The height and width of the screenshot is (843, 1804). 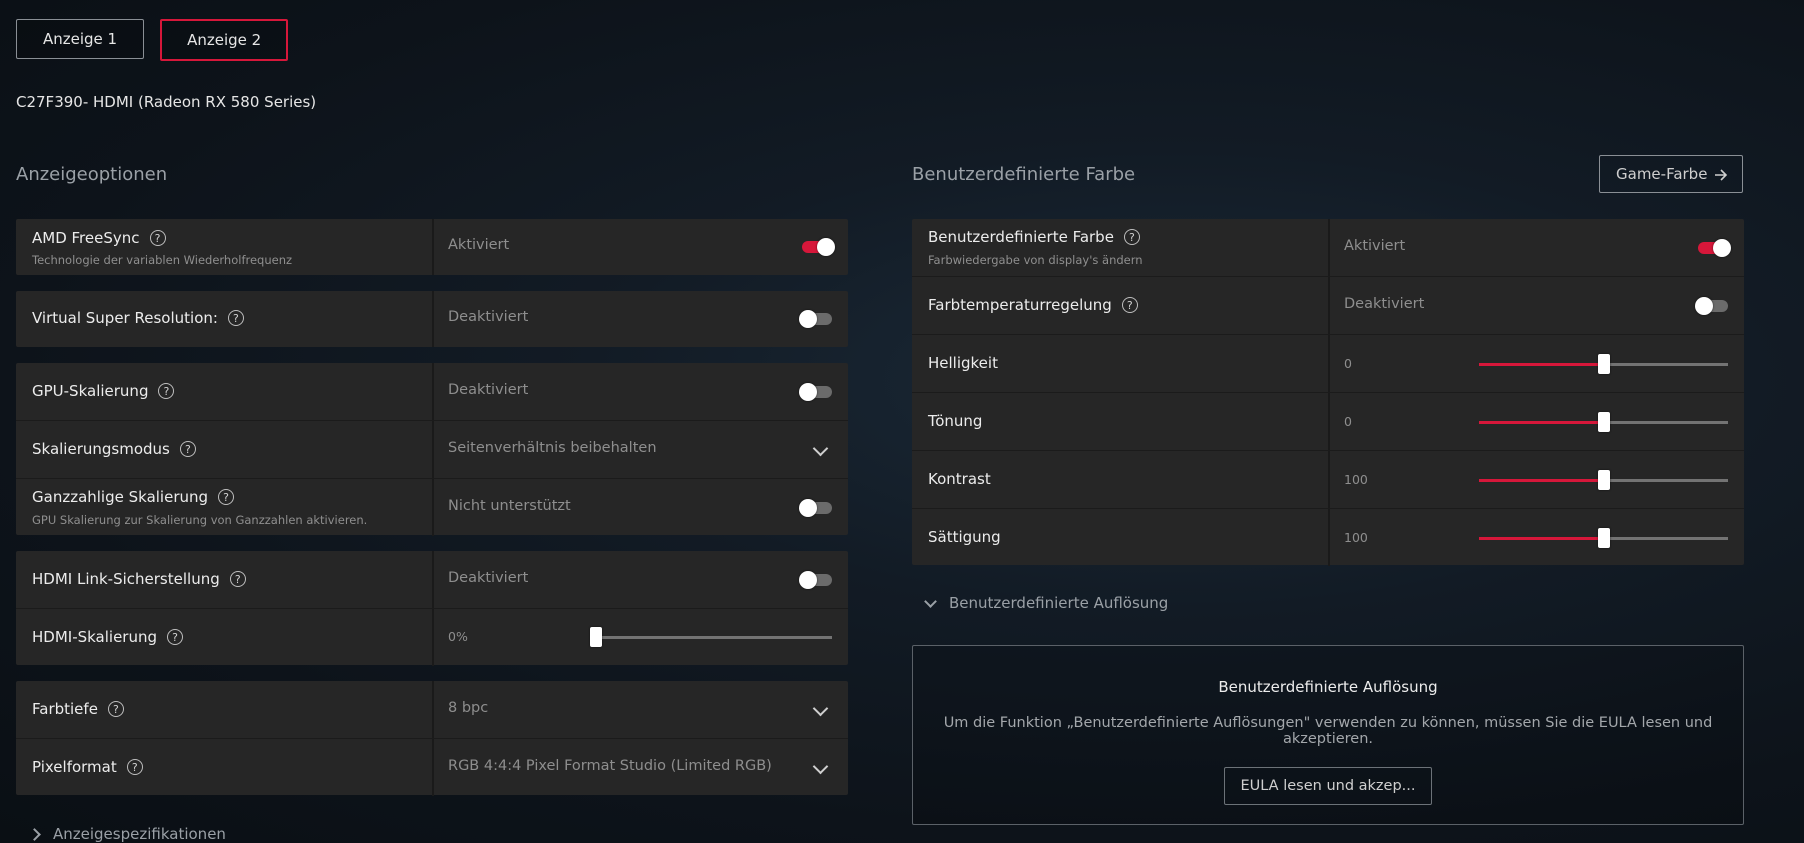 I want to click on pixel-format-label: Pixelformat, so click(x=74, y=767).